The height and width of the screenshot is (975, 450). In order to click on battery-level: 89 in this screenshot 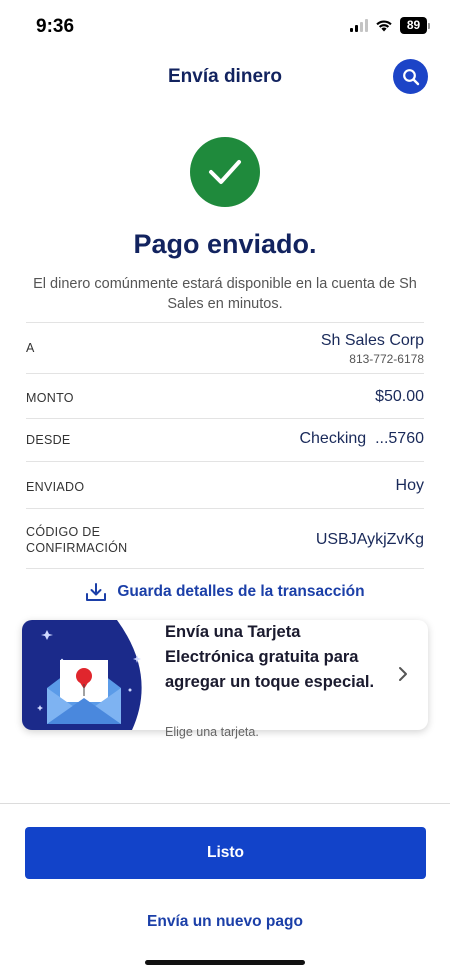, I will do `click(413, 25)`.